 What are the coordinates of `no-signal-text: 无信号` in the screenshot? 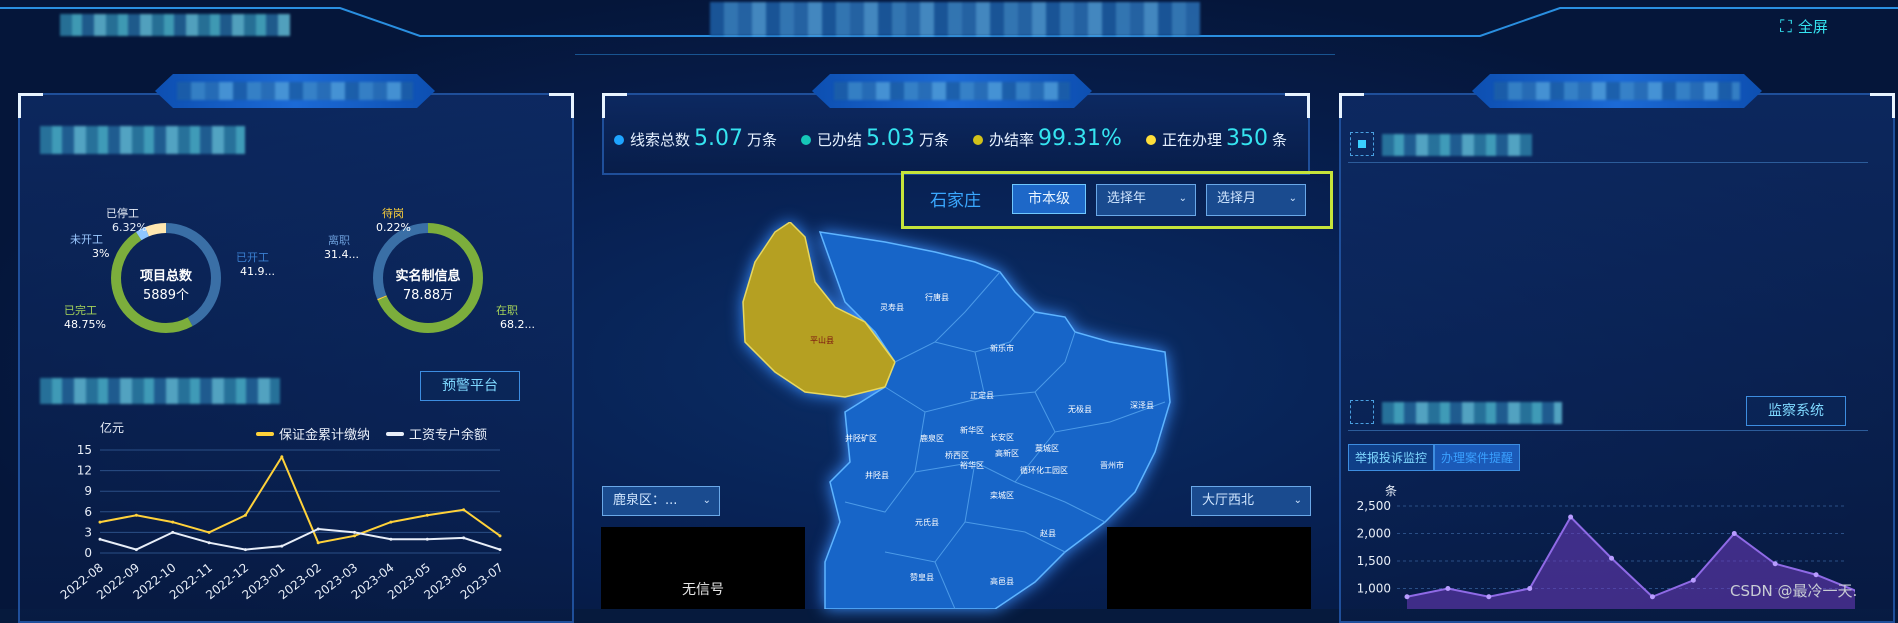 It's located at (703, 590).